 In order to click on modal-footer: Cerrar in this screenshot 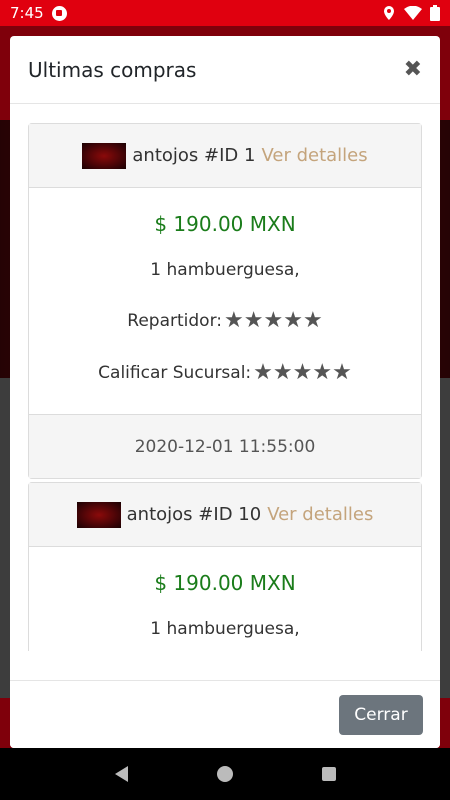, I will do `click(225, 714)`.